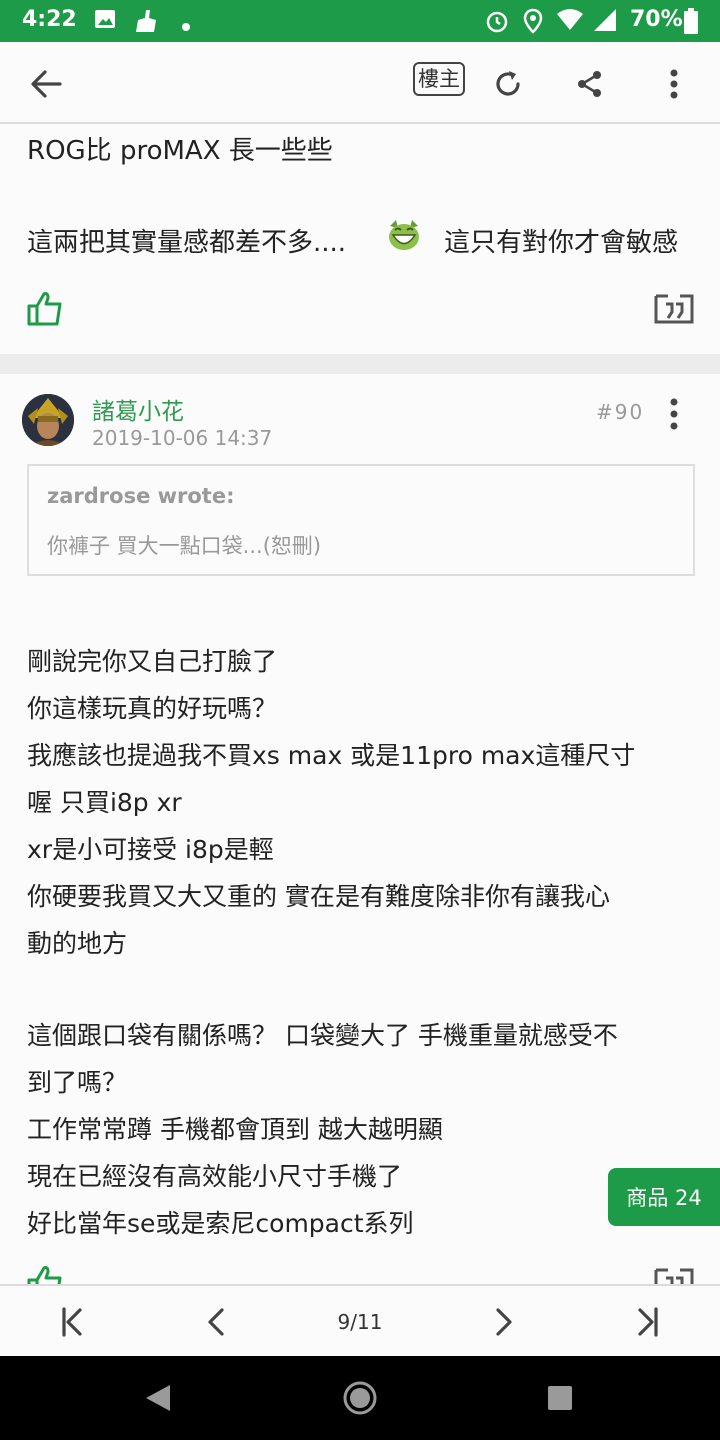 This screenshot has height=1440, width=720. What do you see at coordinates (570, 22) in the screenshot?
I see `wifi-icon` at bounding box center [570, 22].